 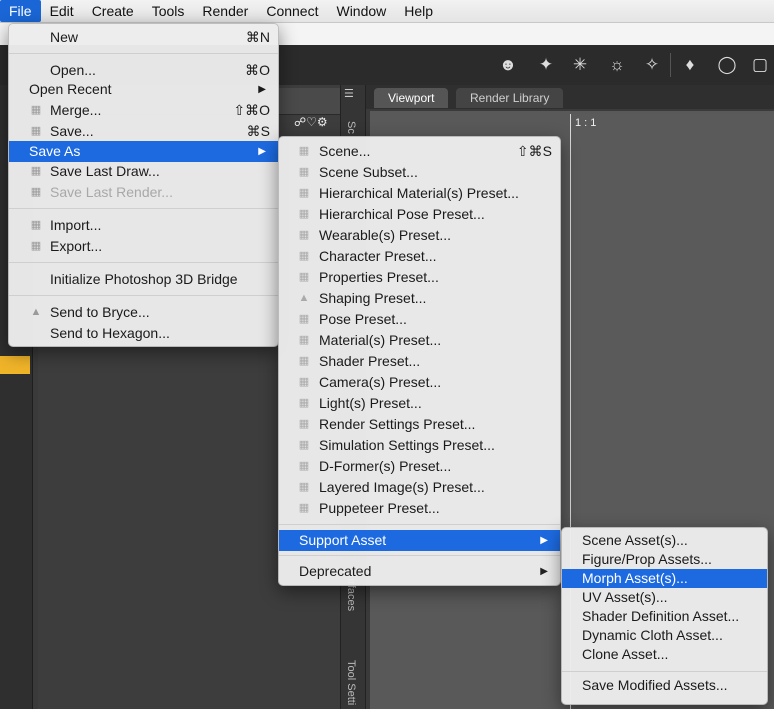 What do you see at coordinates (143, 131) in the screenshot?
I see `menu-item-save: ▦ Save... ⌘S` at bounding box center [143, 131].